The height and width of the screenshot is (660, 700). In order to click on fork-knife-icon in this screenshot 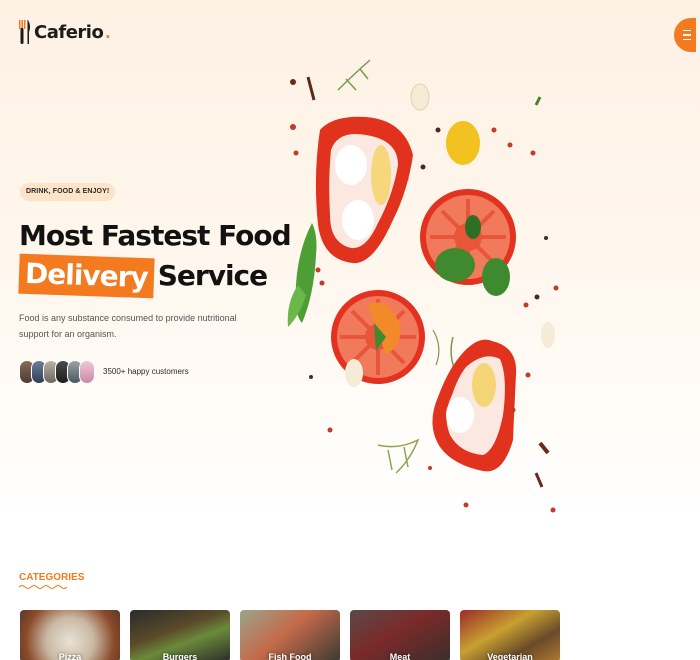, I will do `click(25, 32)`.